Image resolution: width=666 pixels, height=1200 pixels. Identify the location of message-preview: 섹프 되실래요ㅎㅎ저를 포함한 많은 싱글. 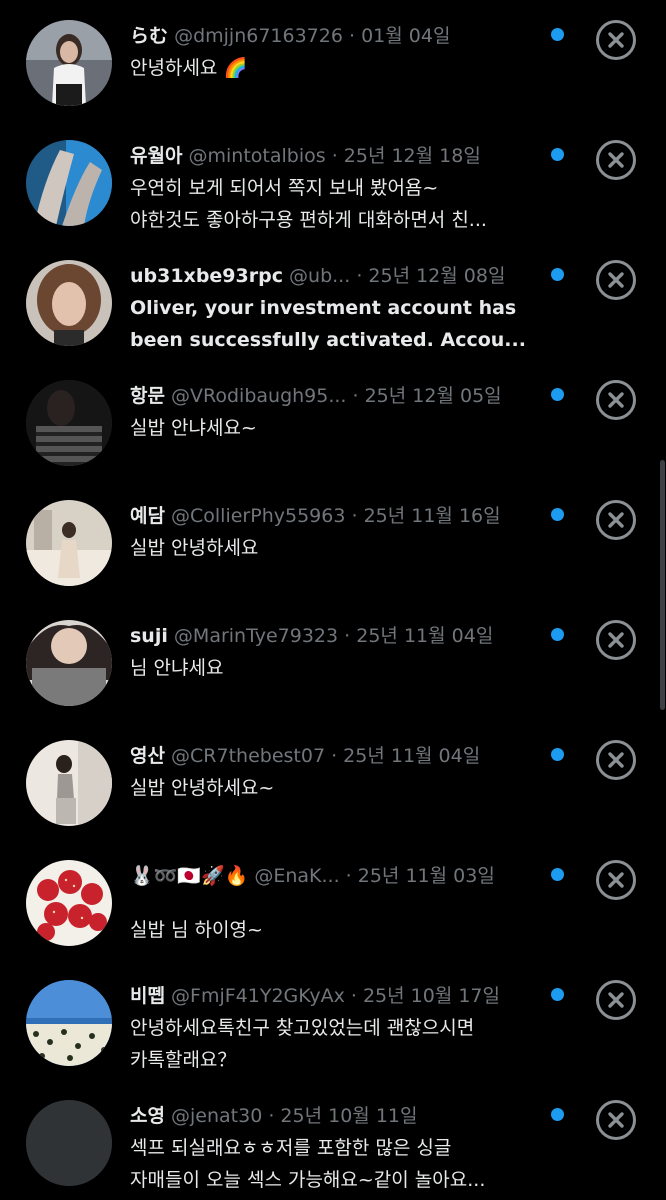
(291, 1148).